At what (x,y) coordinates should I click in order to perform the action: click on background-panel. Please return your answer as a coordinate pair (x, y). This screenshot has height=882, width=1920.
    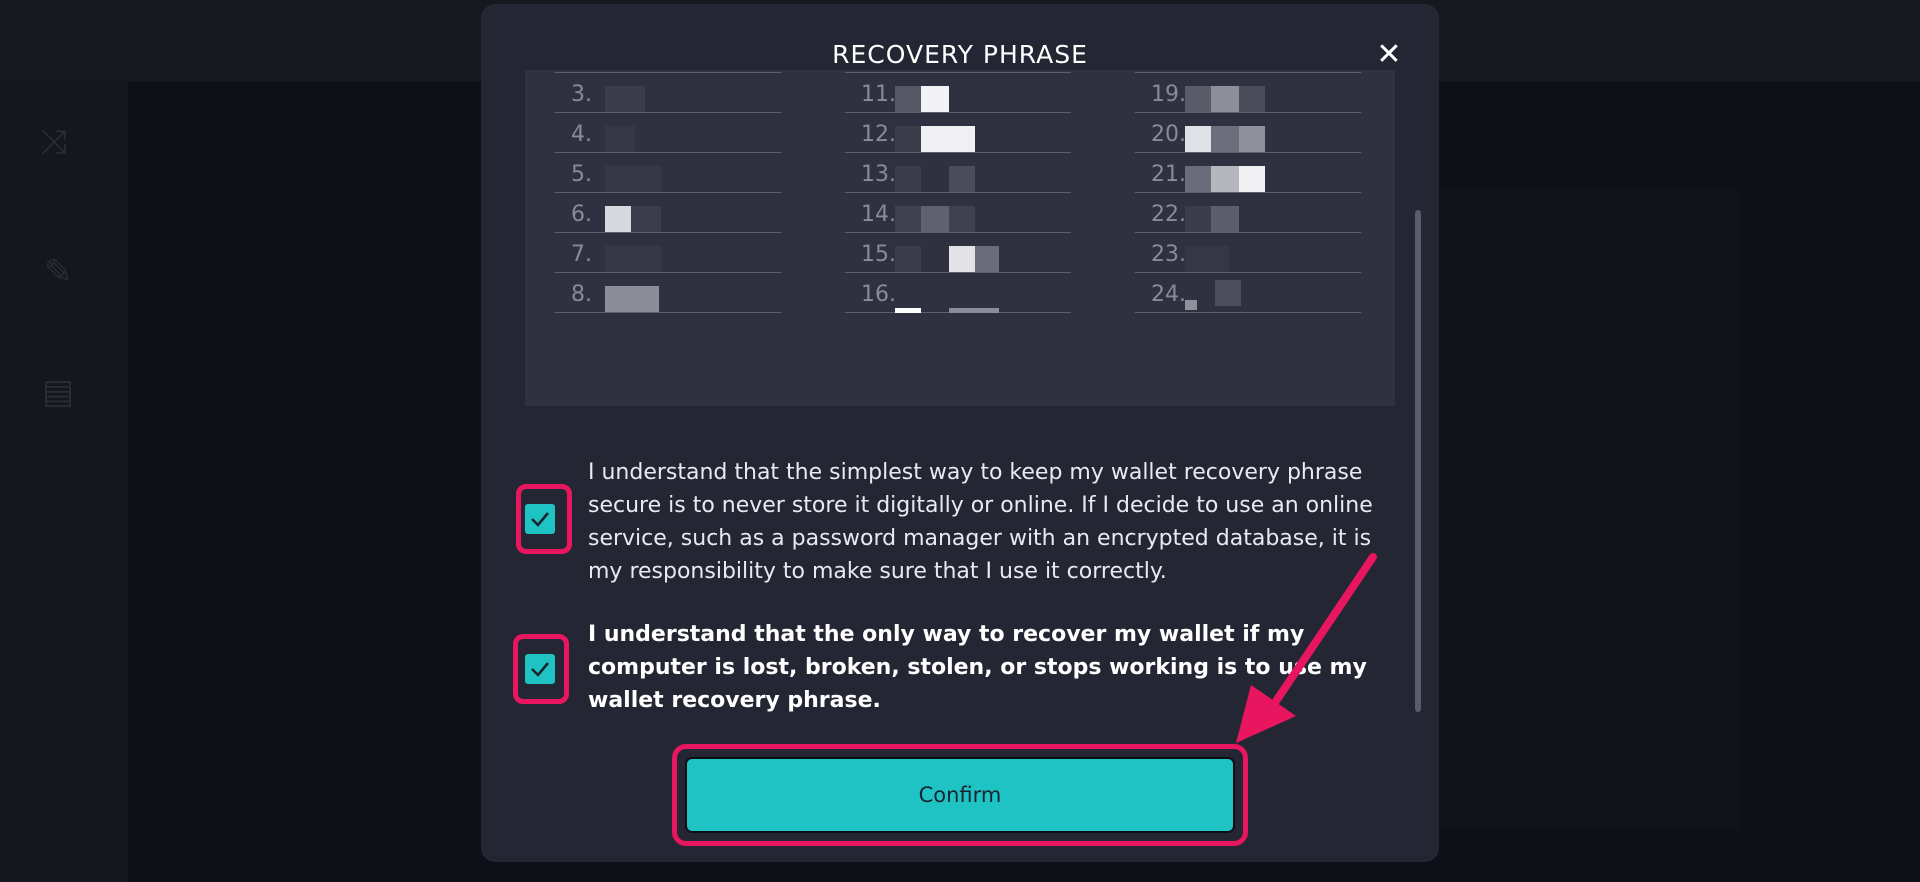
    Looking at the image, I should click on (1590, 510).